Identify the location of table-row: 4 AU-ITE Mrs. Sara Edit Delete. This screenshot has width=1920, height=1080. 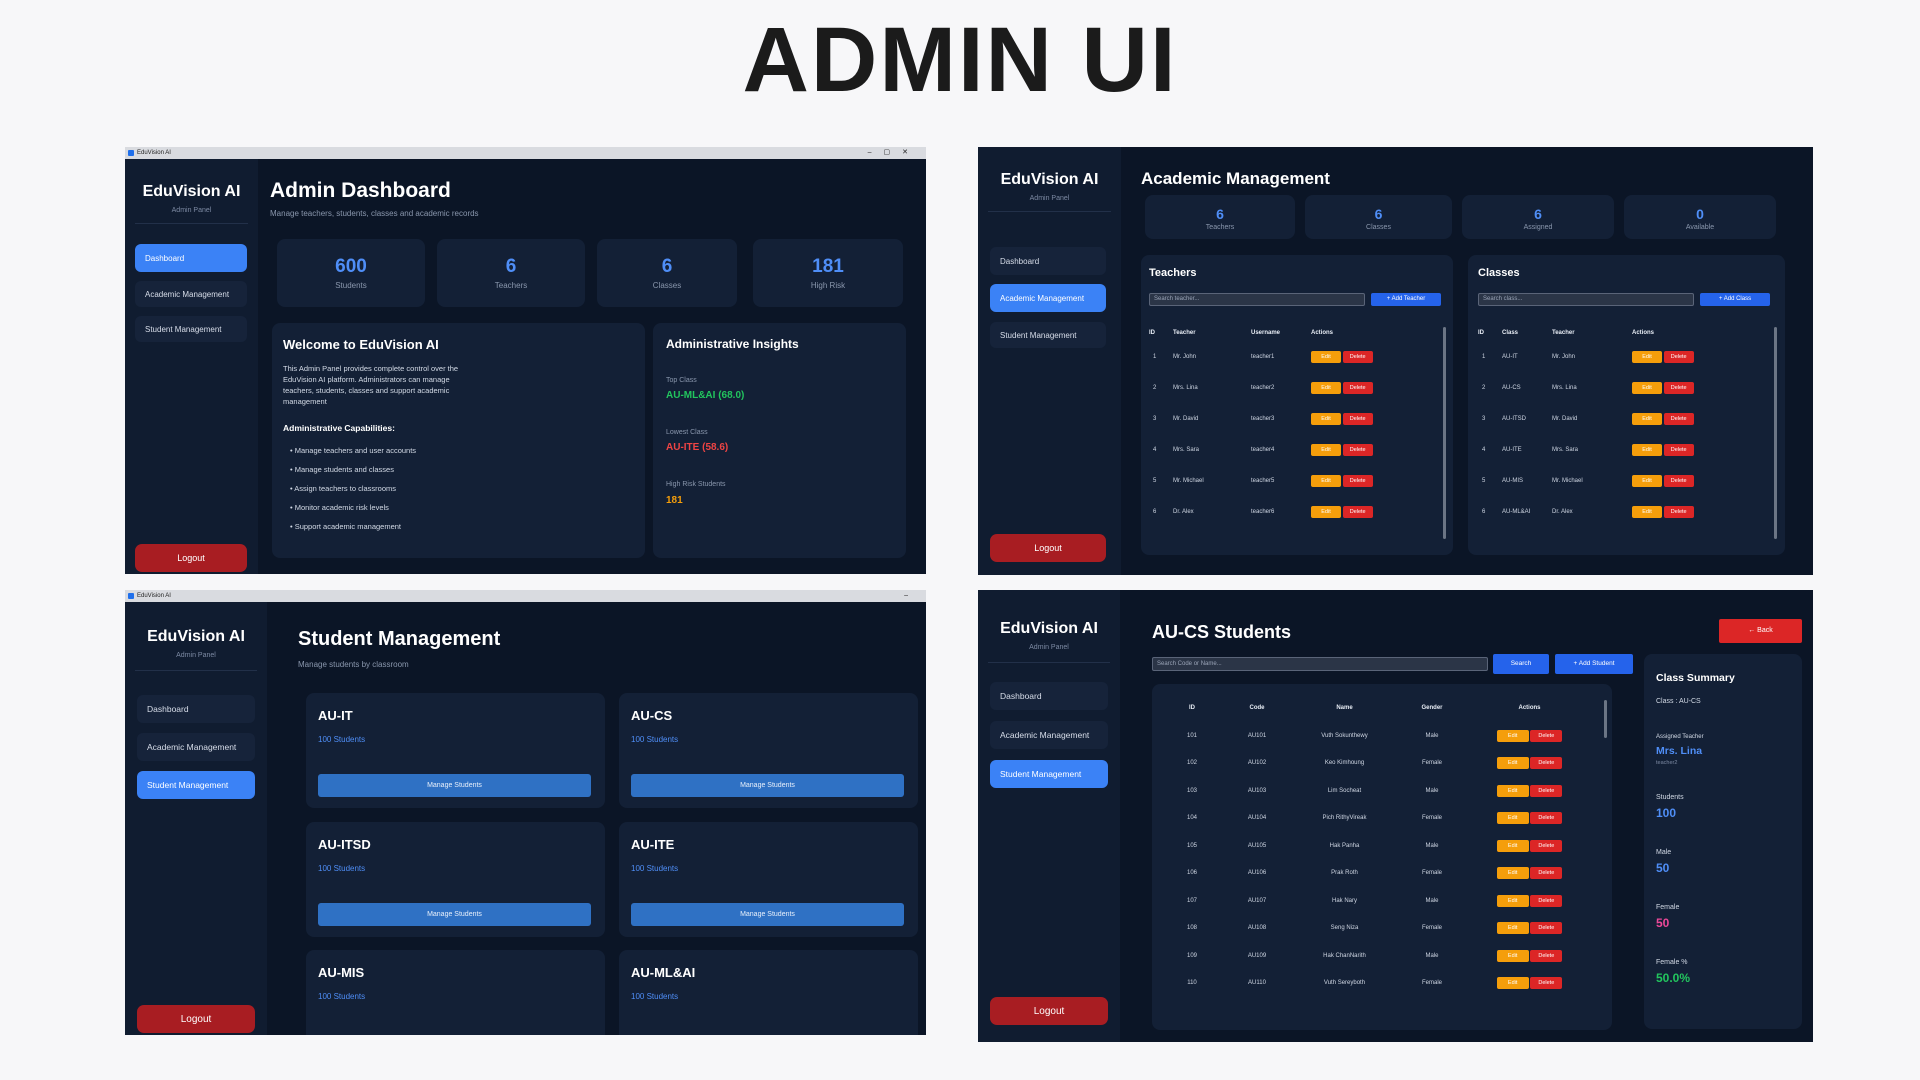
(1619, 449).